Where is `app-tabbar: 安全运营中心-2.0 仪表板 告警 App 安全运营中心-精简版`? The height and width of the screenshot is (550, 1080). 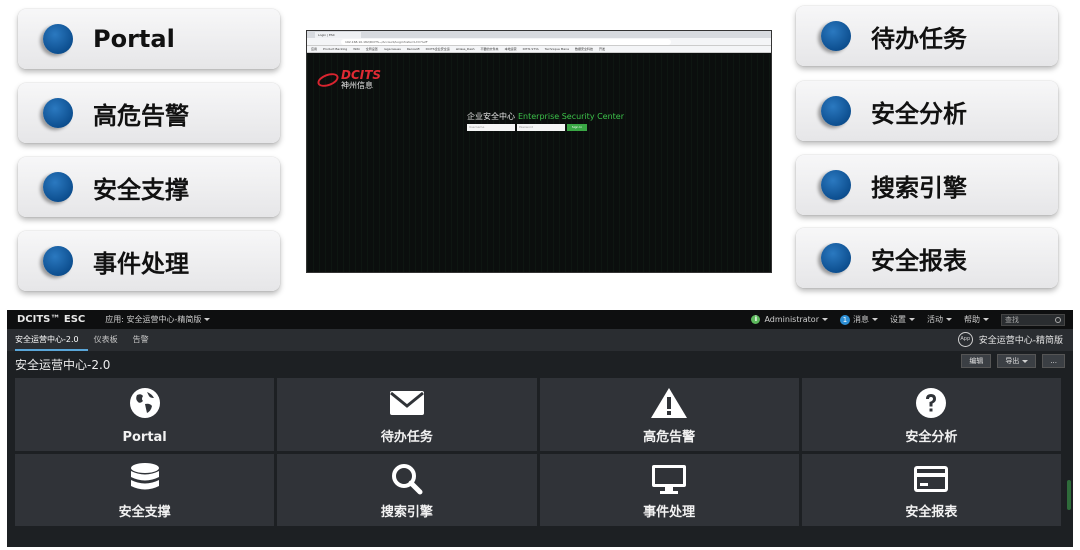
app-tabbar: 安全运营中心-2.0 仪表板 告警 App 安全运营中心-精简版 is located at coordinates (540, 340).